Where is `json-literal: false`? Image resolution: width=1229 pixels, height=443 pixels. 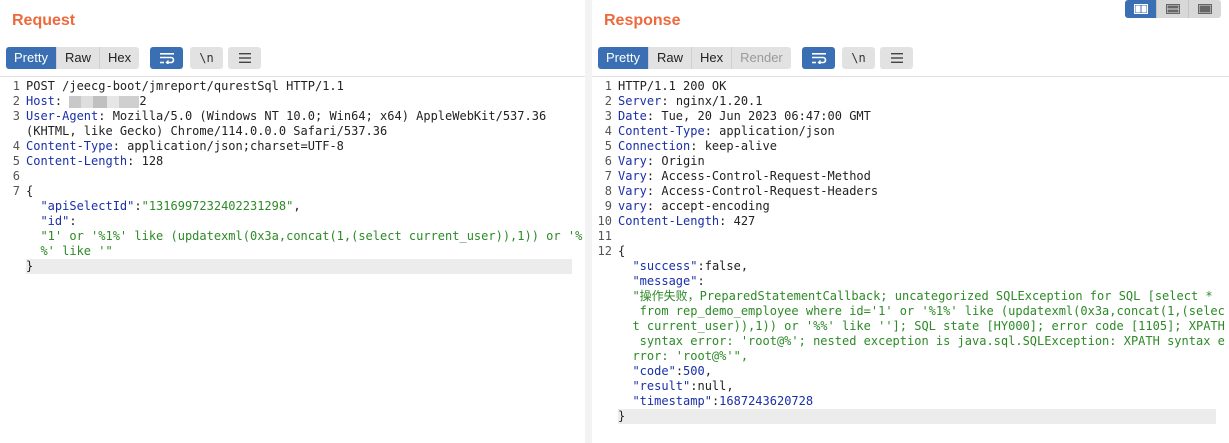 json-literal: false is located at coordinates (722, 266).